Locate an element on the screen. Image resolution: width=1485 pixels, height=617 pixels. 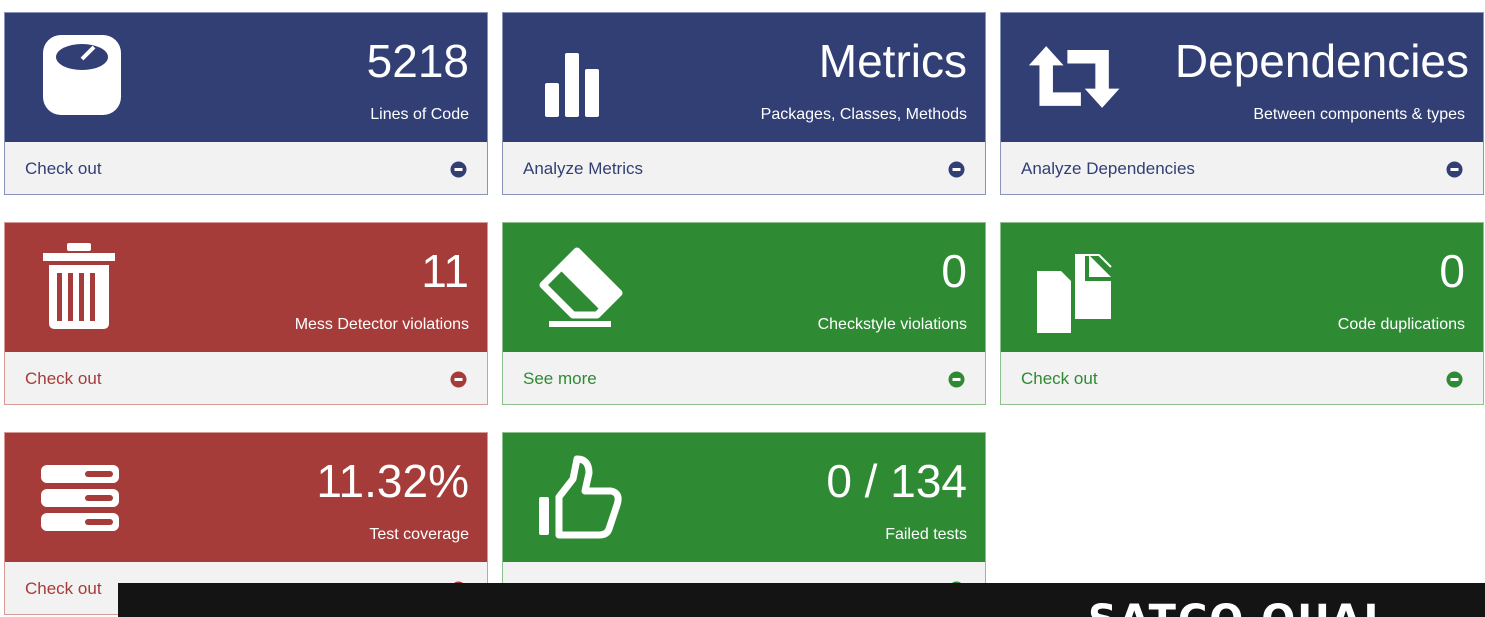
link-label: See more is located at coordinates (560, 378).